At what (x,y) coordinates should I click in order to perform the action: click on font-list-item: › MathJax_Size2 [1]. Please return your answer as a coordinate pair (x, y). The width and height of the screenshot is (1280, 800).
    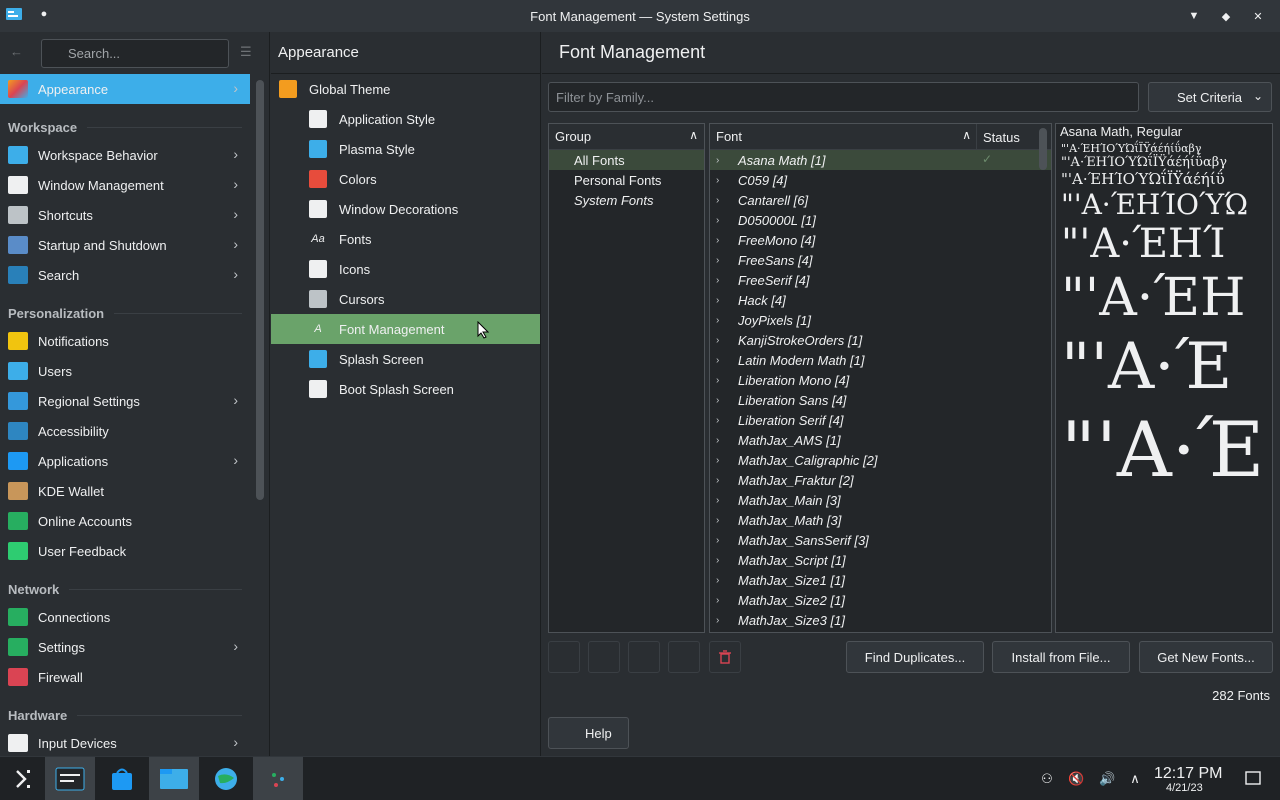
    Looking at the image, I should click on (880, 600).